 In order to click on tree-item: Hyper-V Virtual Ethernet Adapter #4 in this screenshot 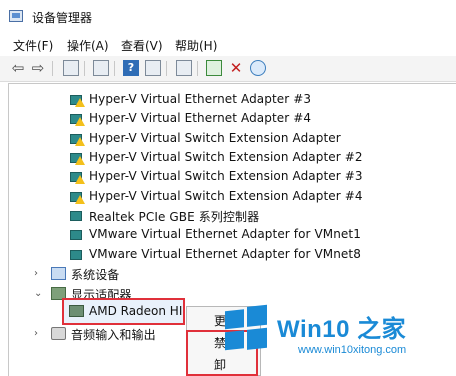, I will do `click(220, 119)`.